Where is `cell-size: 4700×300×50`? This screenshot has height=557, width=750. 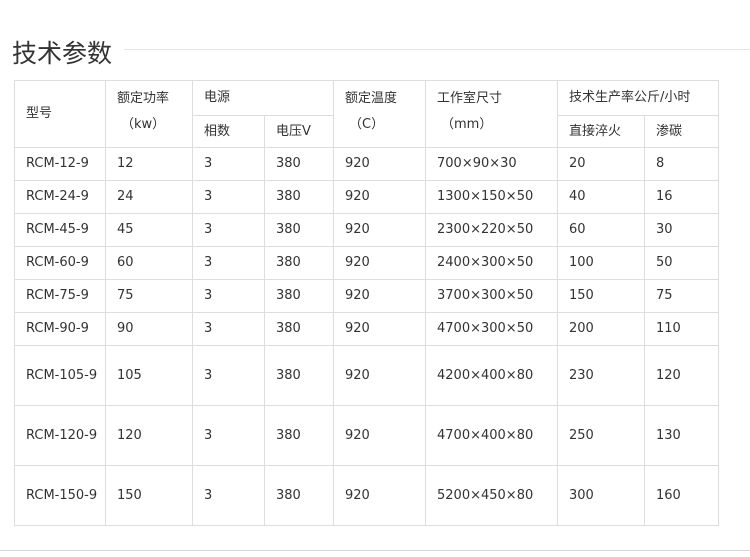 cell-size: 4700×300×50 is located at coordinates (492, 329).